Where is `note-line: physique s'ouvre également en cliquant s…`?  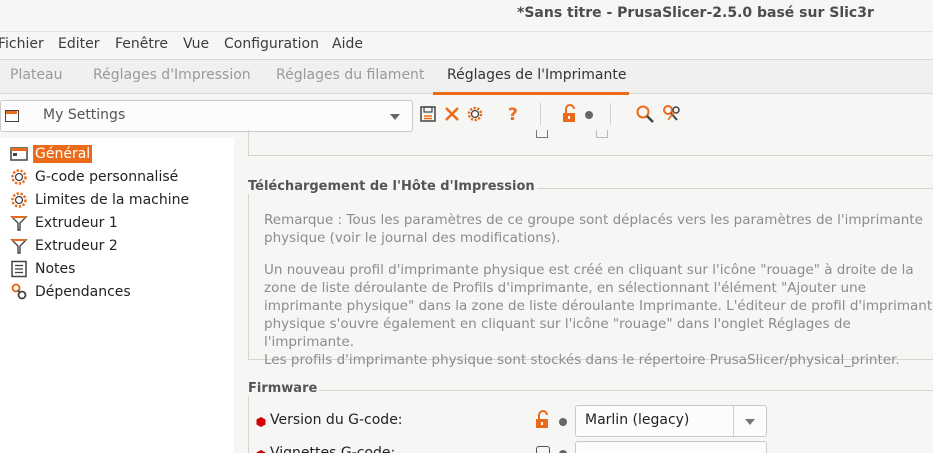 note-line: physique s'ouvre également en cliquant s… is located at coordinates (557, 333).